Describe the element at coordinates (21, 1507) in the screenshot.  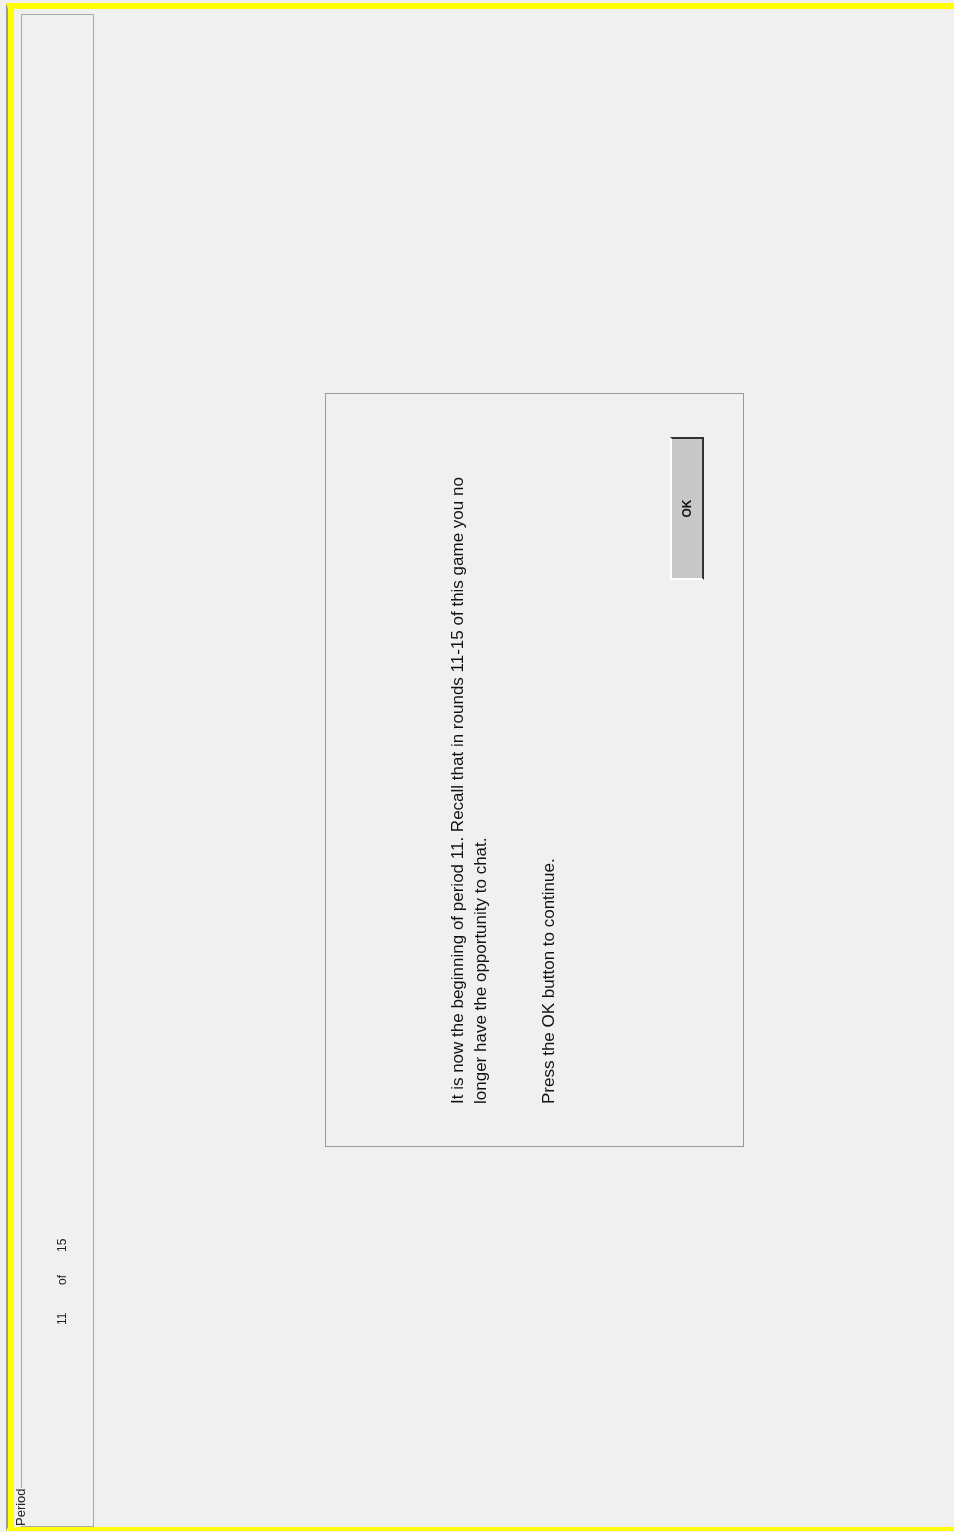
I see `panel-title: Period` at that location.